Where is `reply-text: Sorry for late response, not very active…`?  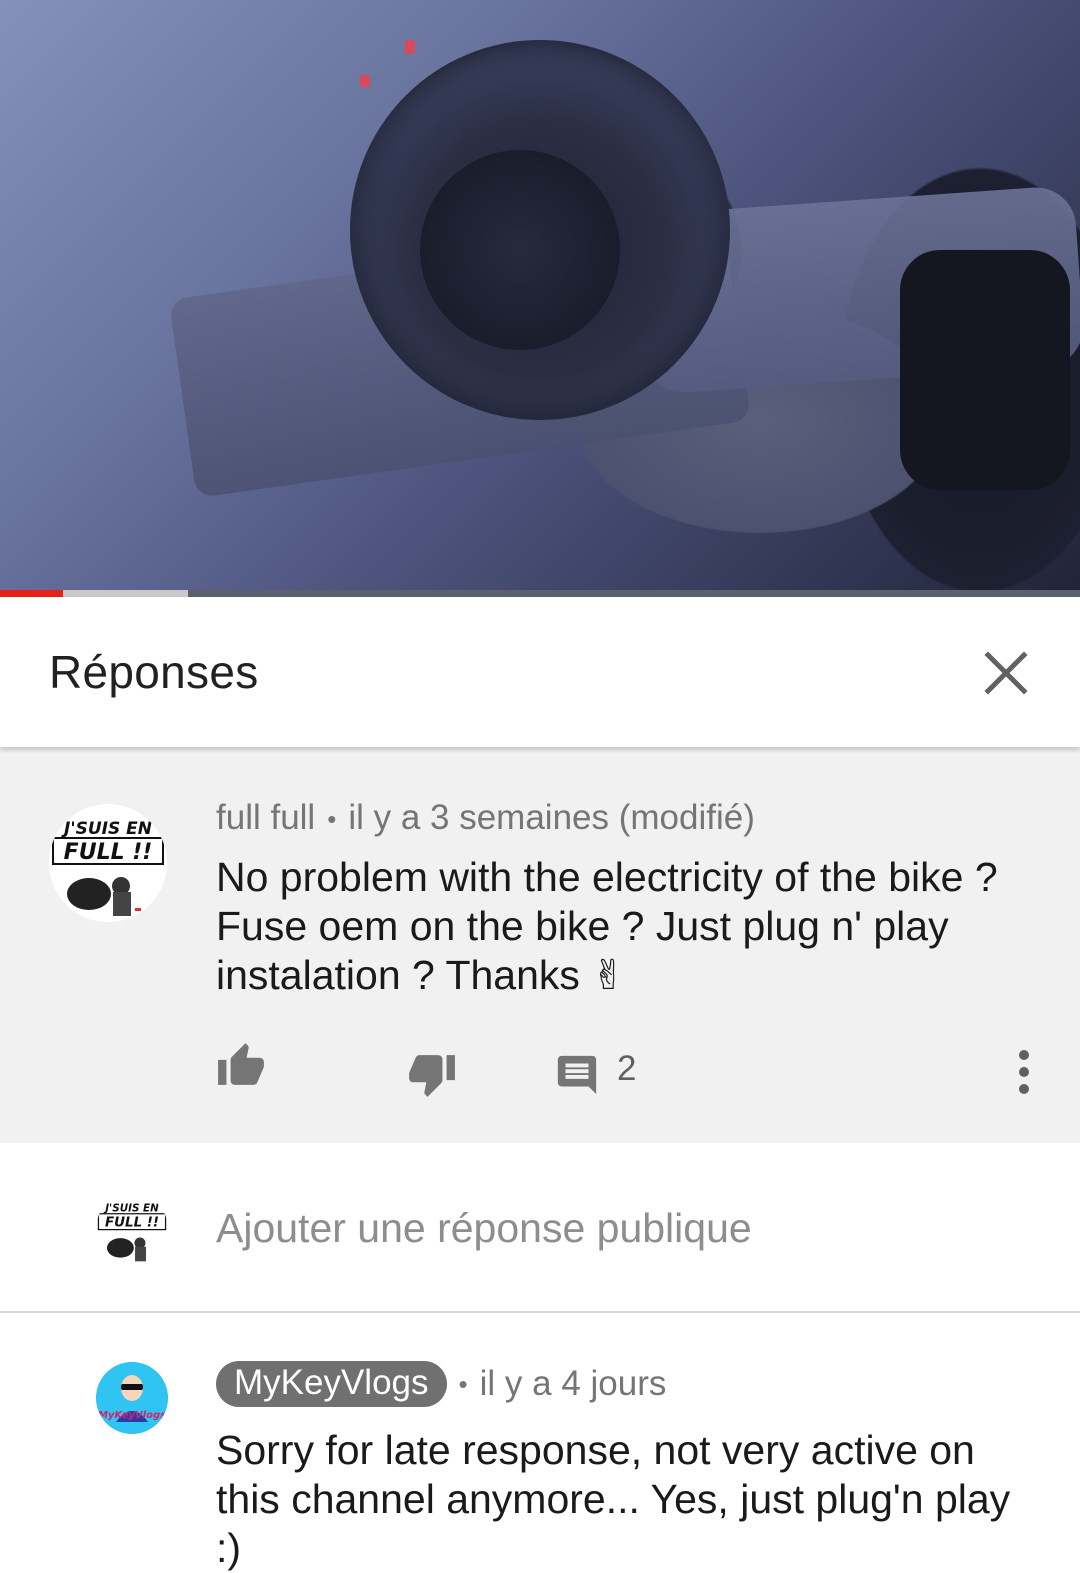
reply-text: Sorry for late response, not very active… is located at coordinates (613, 1499).